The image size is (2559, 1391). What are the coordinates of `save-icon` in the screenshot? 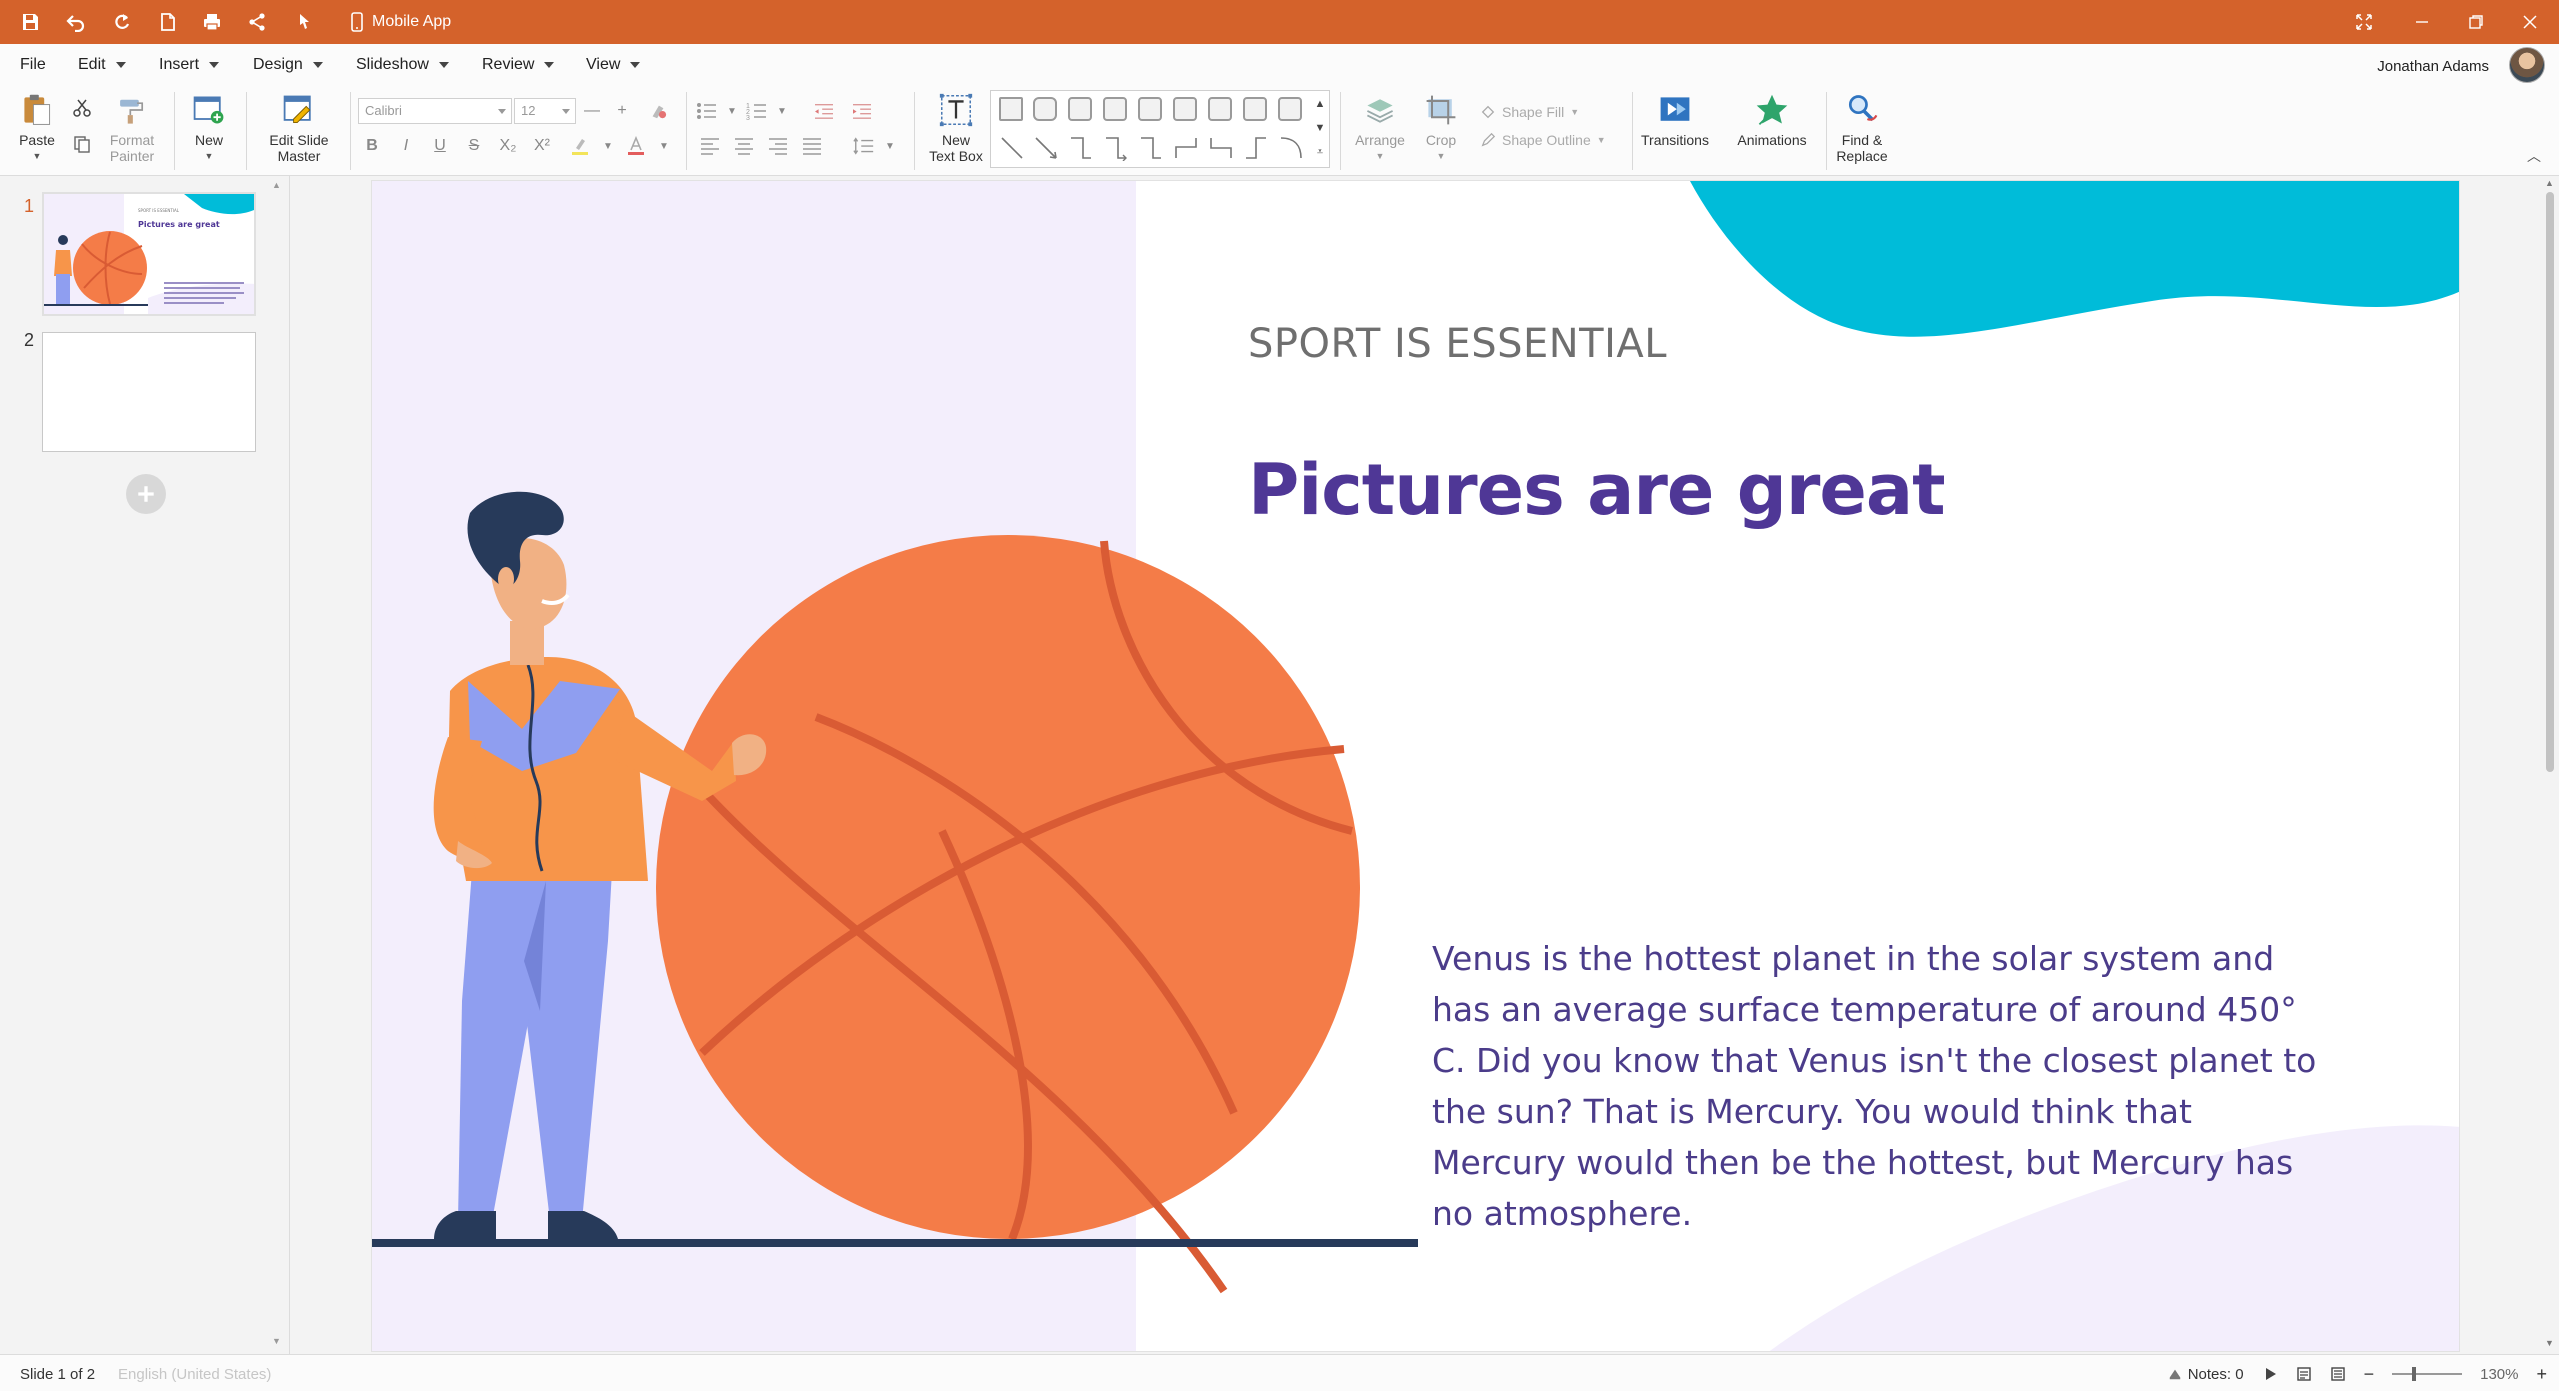 It's located at (30, 22).